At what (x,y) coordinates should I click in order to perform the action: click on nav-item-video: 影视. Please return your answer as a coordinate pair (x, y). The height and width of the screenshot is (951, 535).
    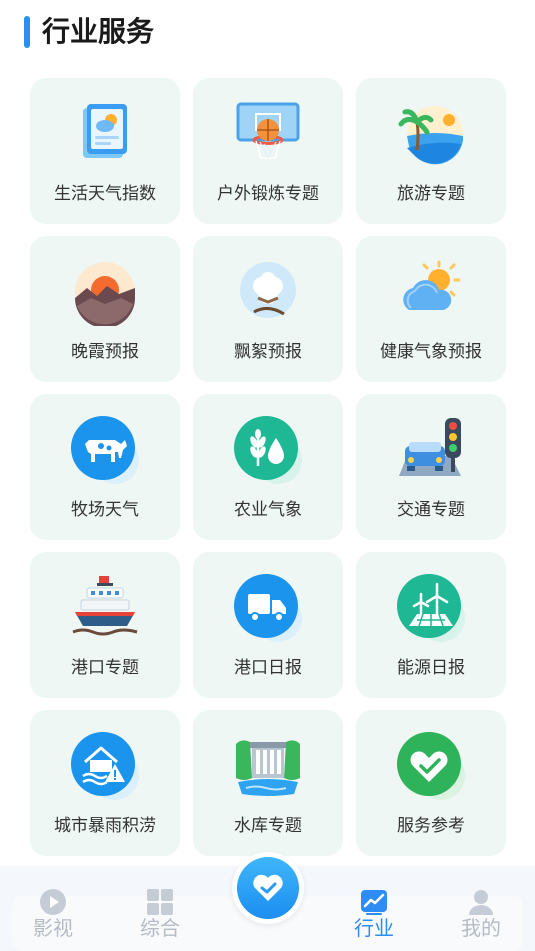
    Looking at the image, I should click on (53, 908).